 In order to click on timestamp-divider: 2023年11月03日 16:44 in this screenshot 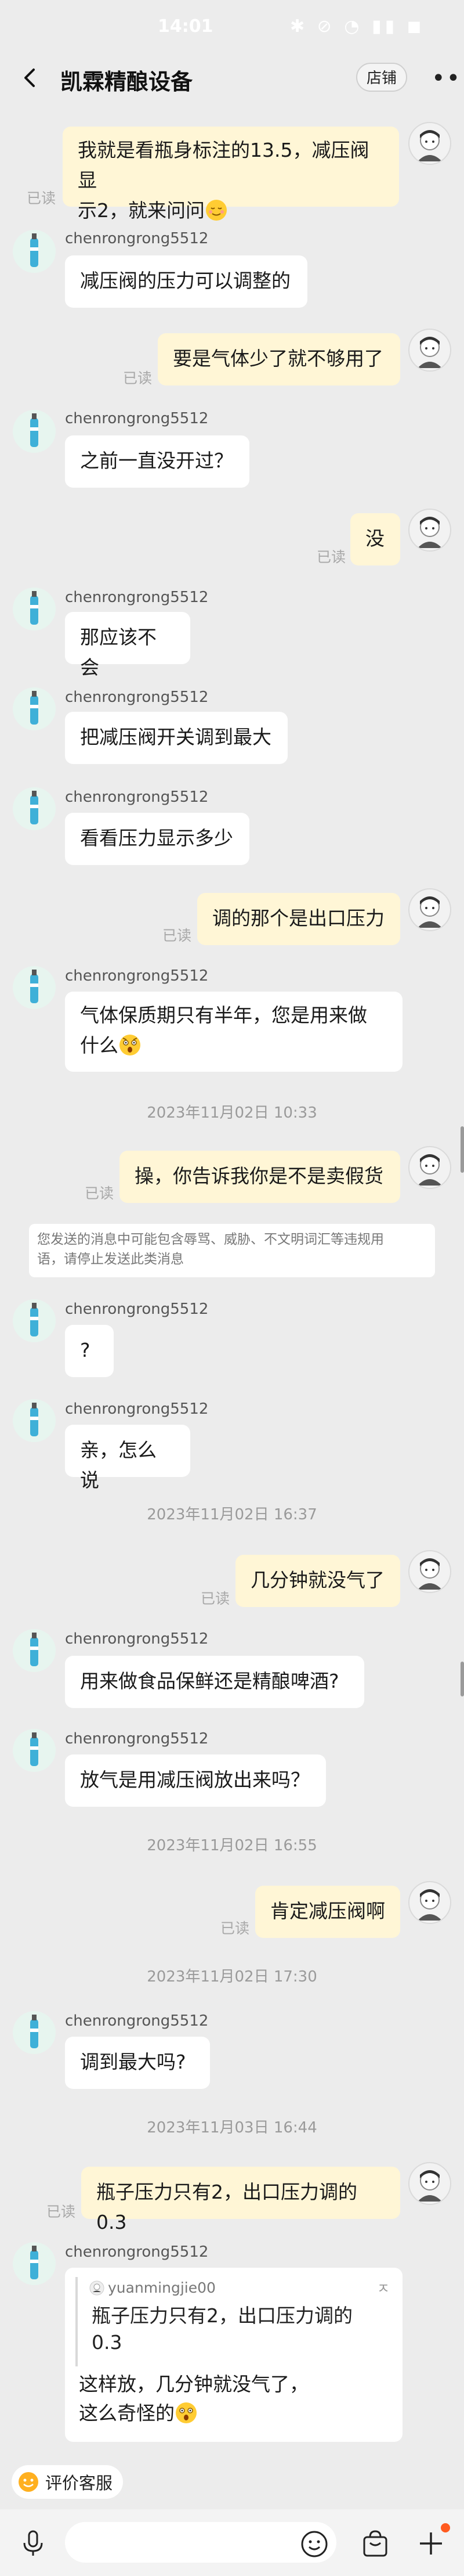, I will do `click(232, 2128)`.